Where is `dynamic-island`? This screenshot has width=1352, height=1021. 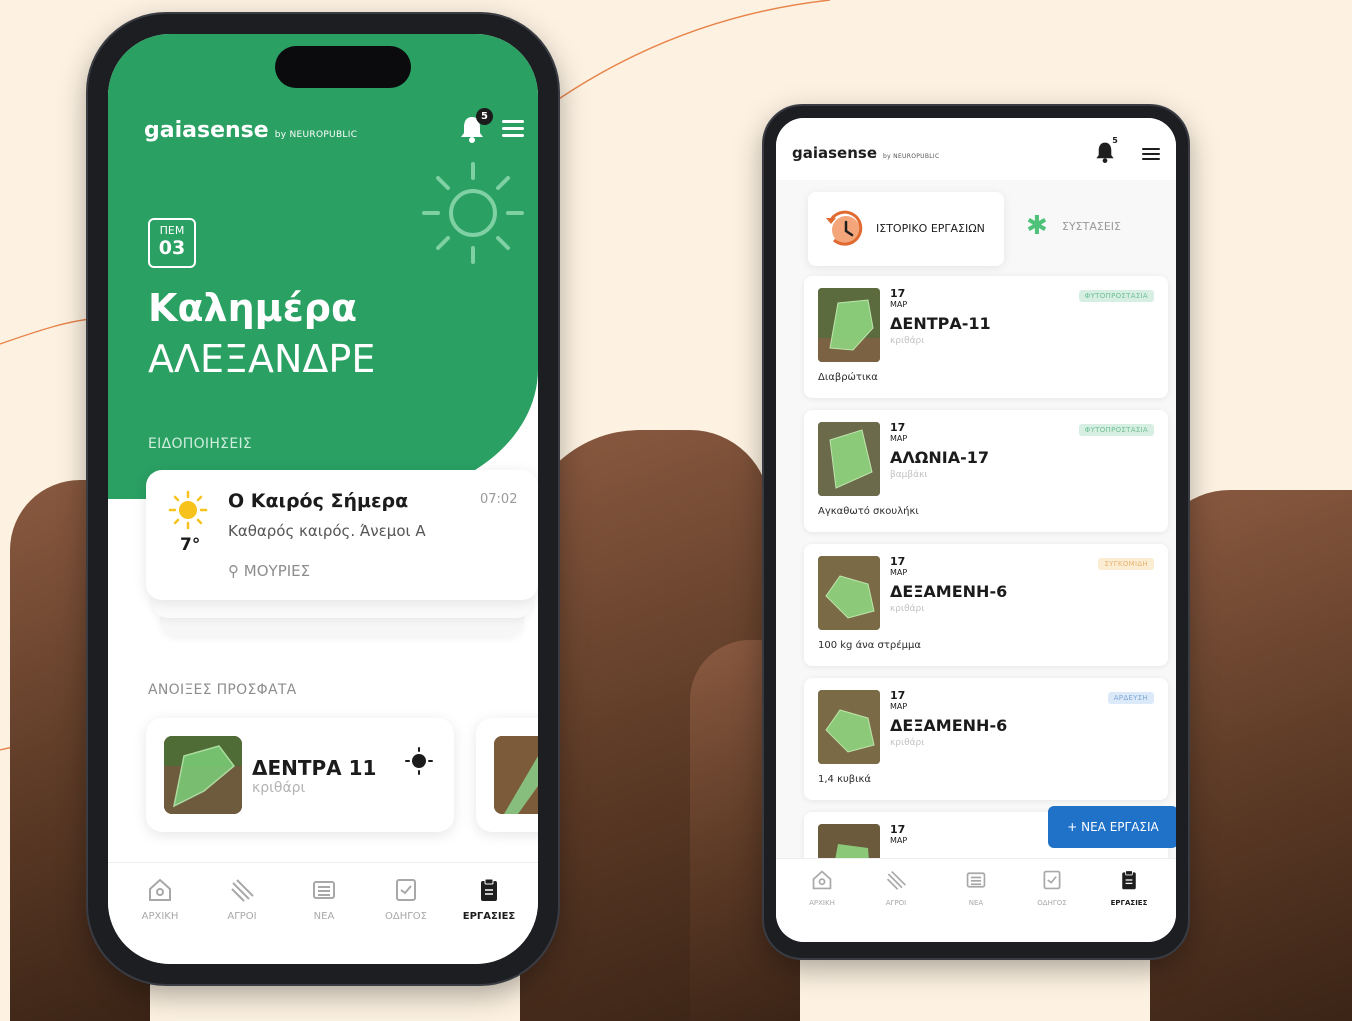
dynamic-island is located at coordinates (343, 67).